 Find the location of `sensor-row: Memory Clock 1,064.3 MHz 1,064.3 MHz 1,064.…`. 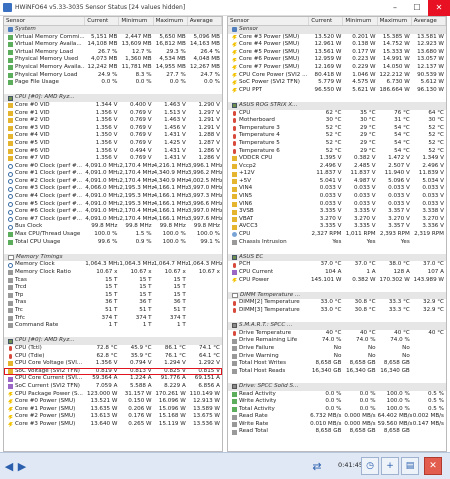

sensor-row: Memory Clock 1,064.3 MHz 1,064.3 MHz 1,064.… is located at coordinates (113, 265).